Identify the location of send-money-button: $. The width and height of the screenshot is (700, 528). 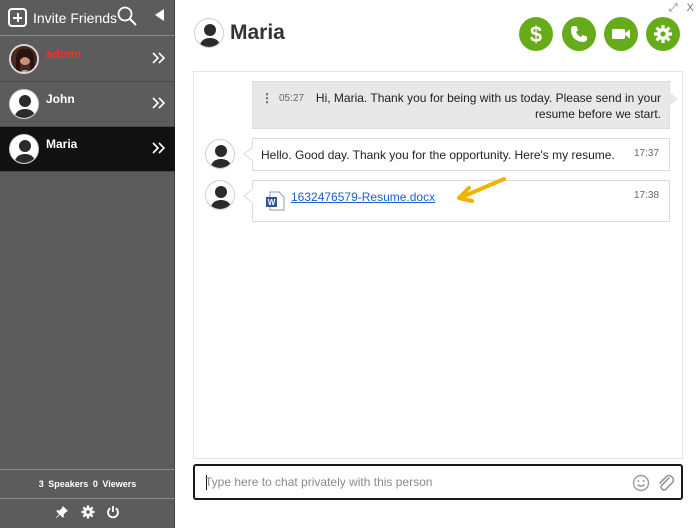
(536, 34).